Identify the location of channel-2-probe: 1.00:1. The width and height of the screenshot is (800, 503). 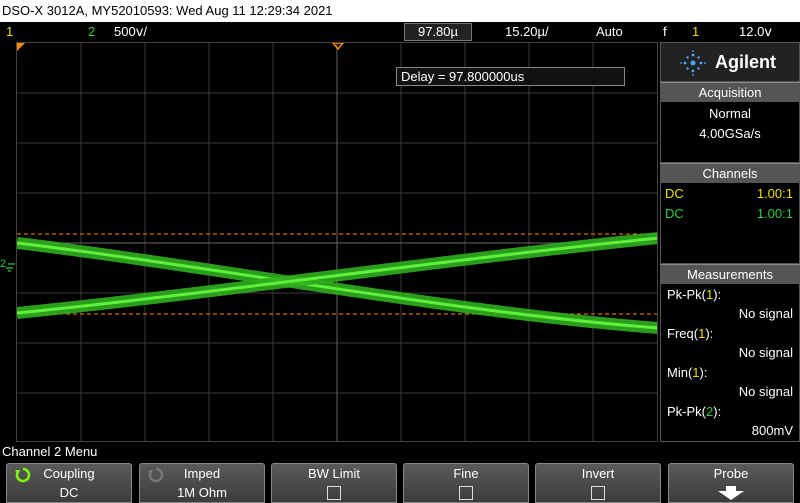
(774, 213).